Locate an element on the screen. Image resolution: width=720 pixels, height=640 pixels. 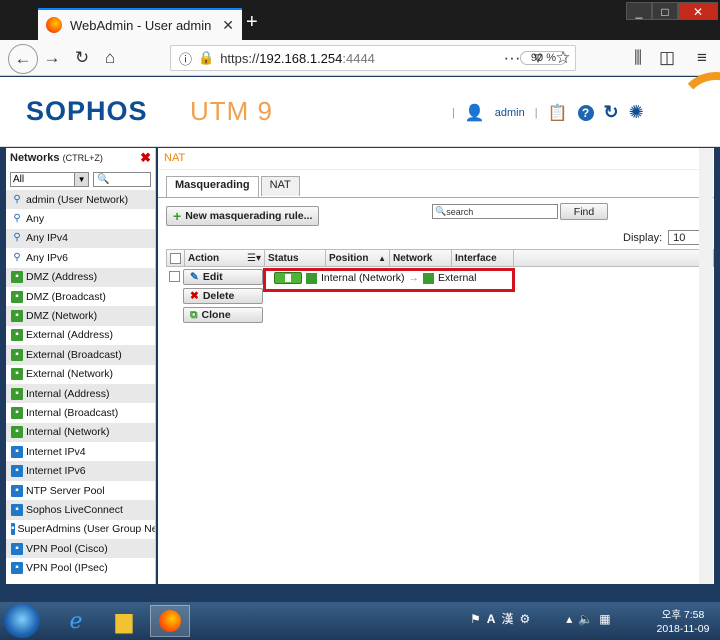
col-position: Position ▲ is located at coordinates (358, 258).